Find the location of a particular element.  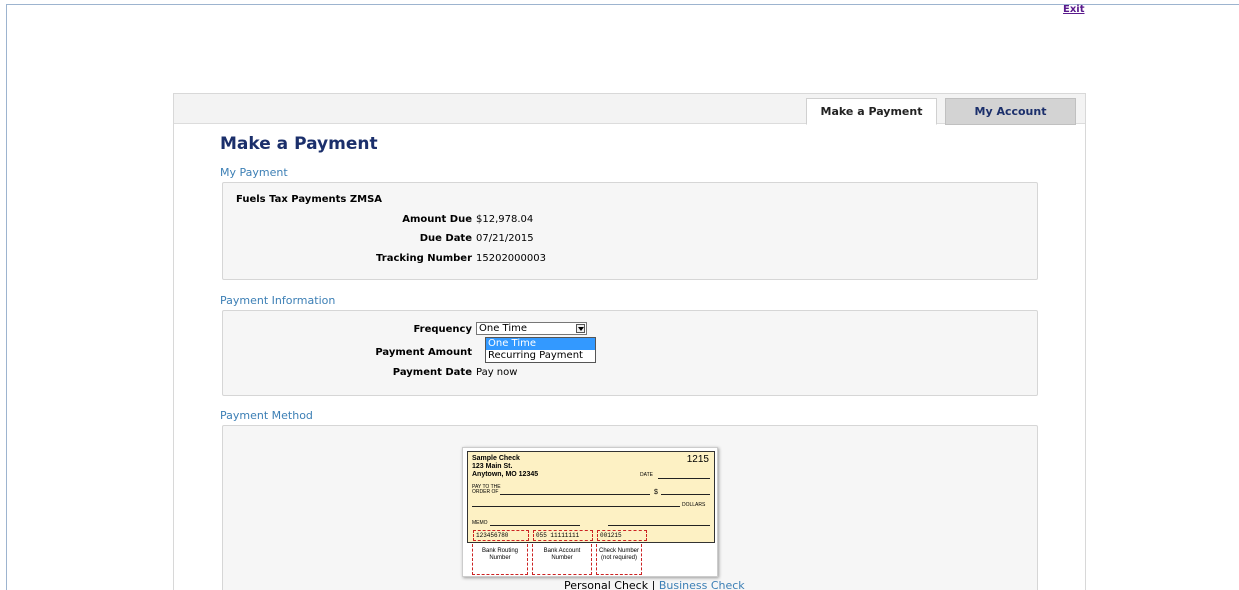

payment-method-section-title: Payment Method is located at coordinates (266, 415).